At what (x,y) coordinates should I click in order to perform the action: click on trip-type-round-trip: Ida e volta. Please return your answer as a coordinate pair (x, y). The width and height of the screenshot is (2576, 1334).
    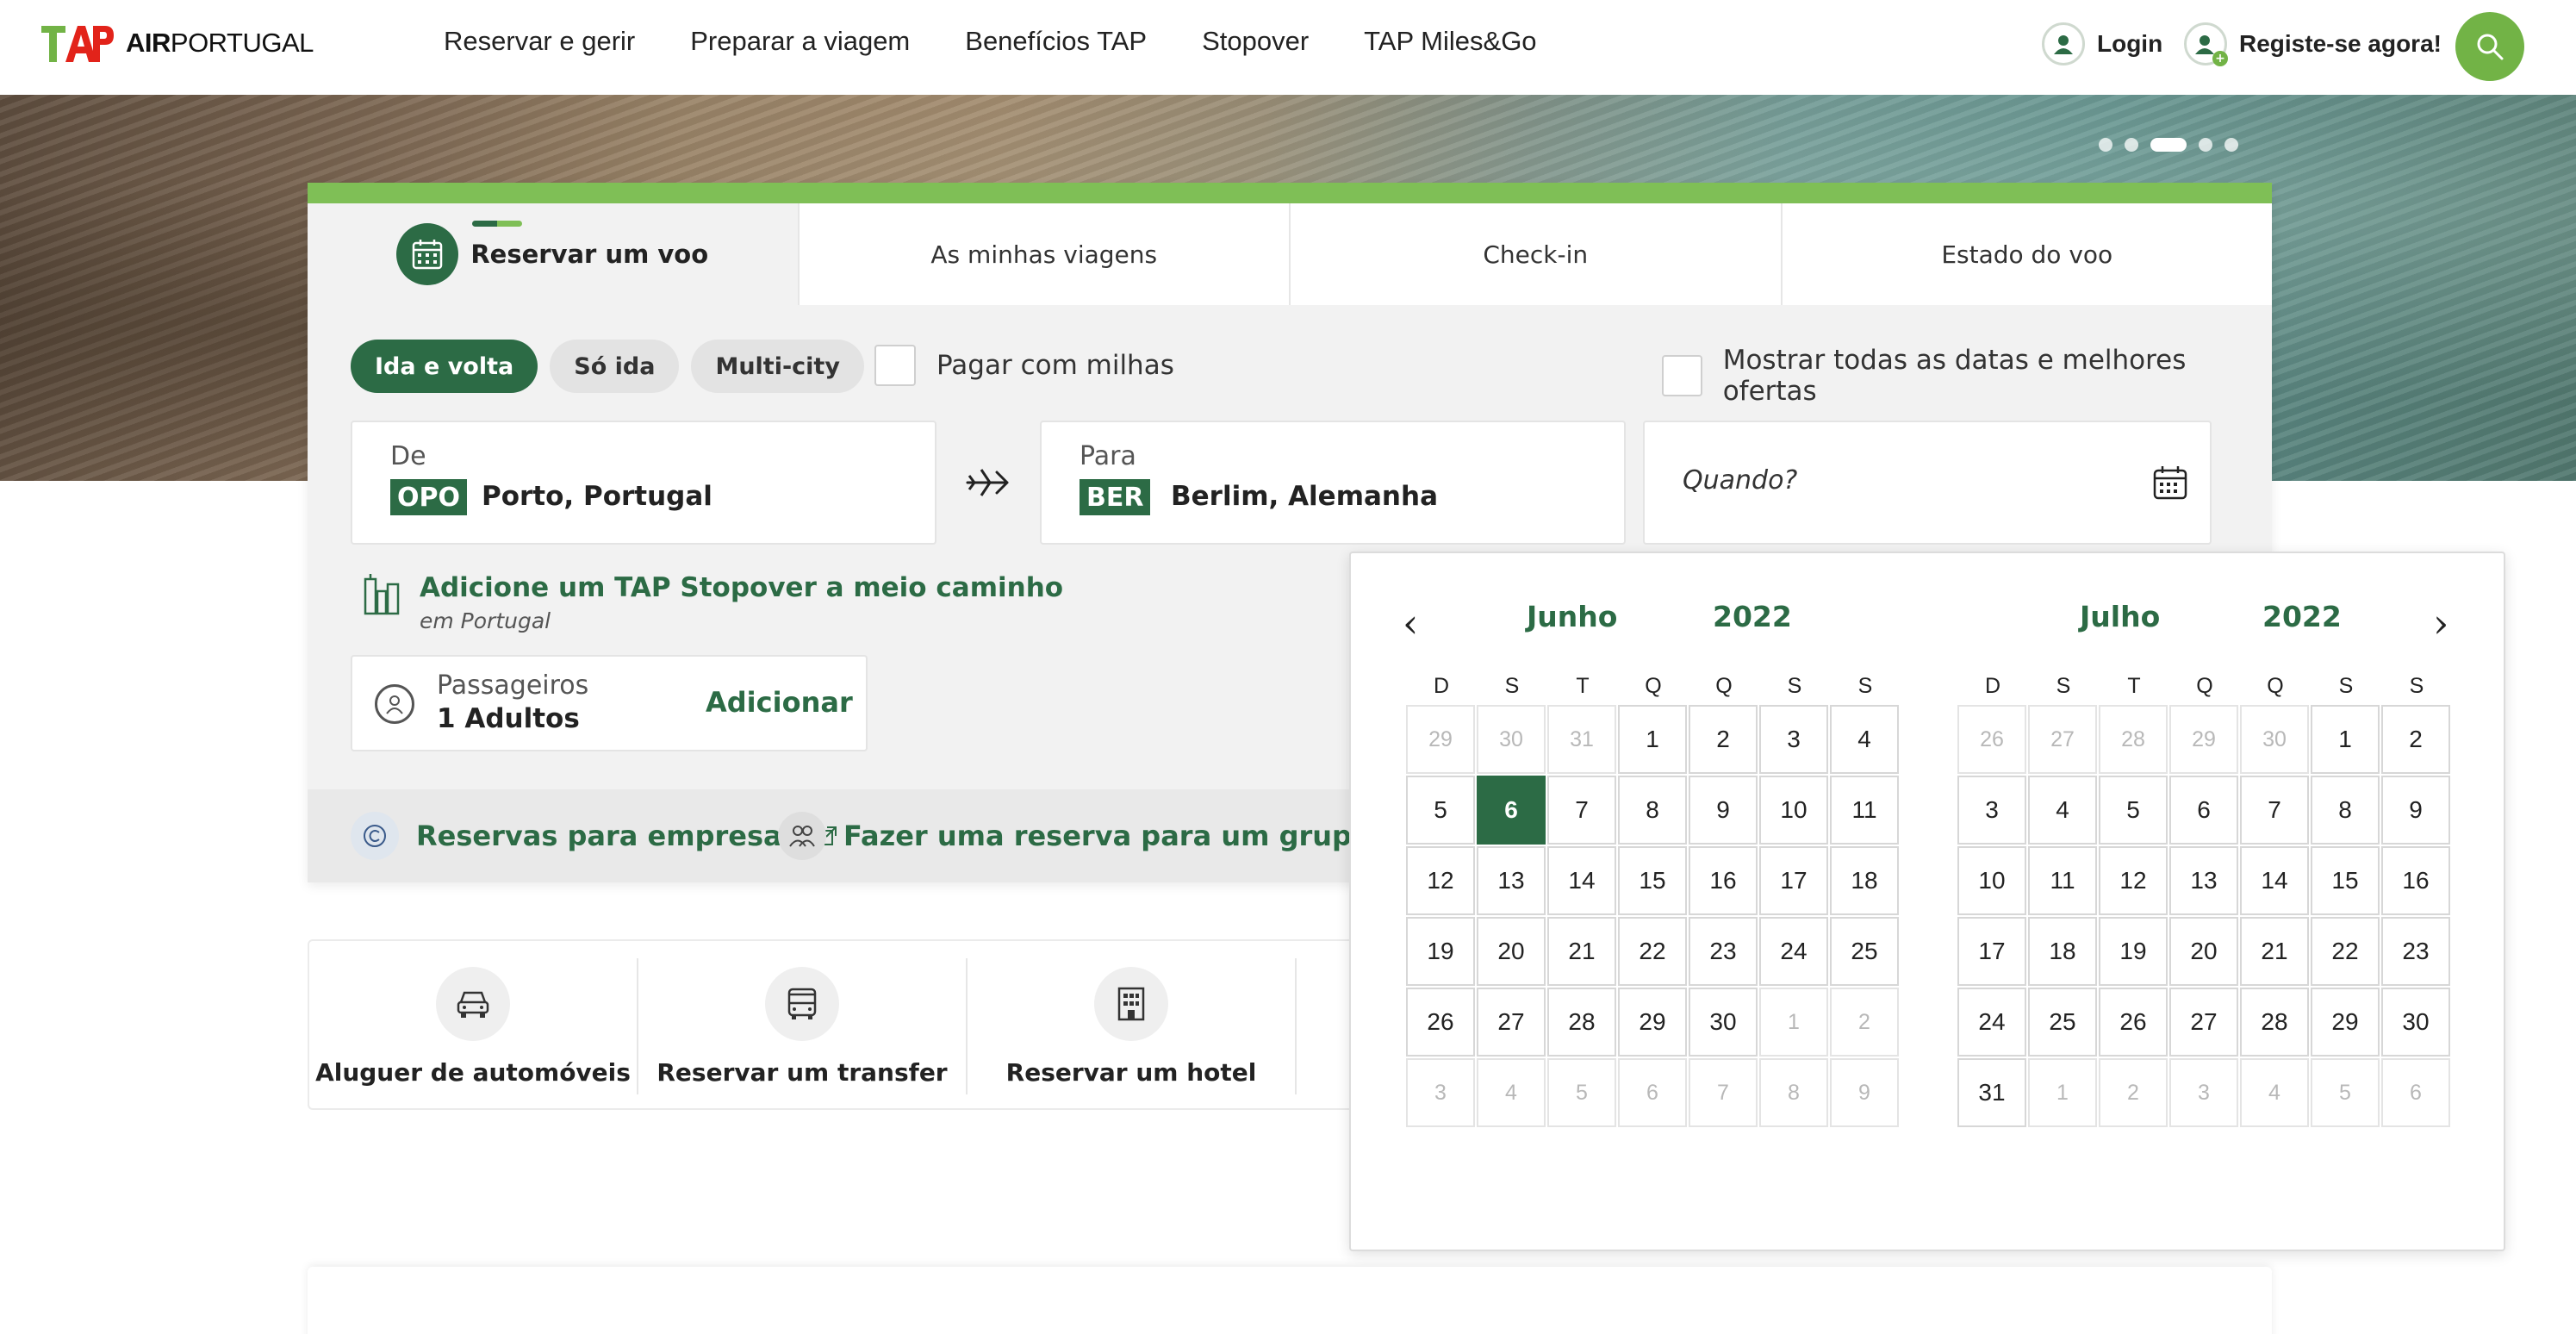
    Looking at the image, I should click on (444, 366).